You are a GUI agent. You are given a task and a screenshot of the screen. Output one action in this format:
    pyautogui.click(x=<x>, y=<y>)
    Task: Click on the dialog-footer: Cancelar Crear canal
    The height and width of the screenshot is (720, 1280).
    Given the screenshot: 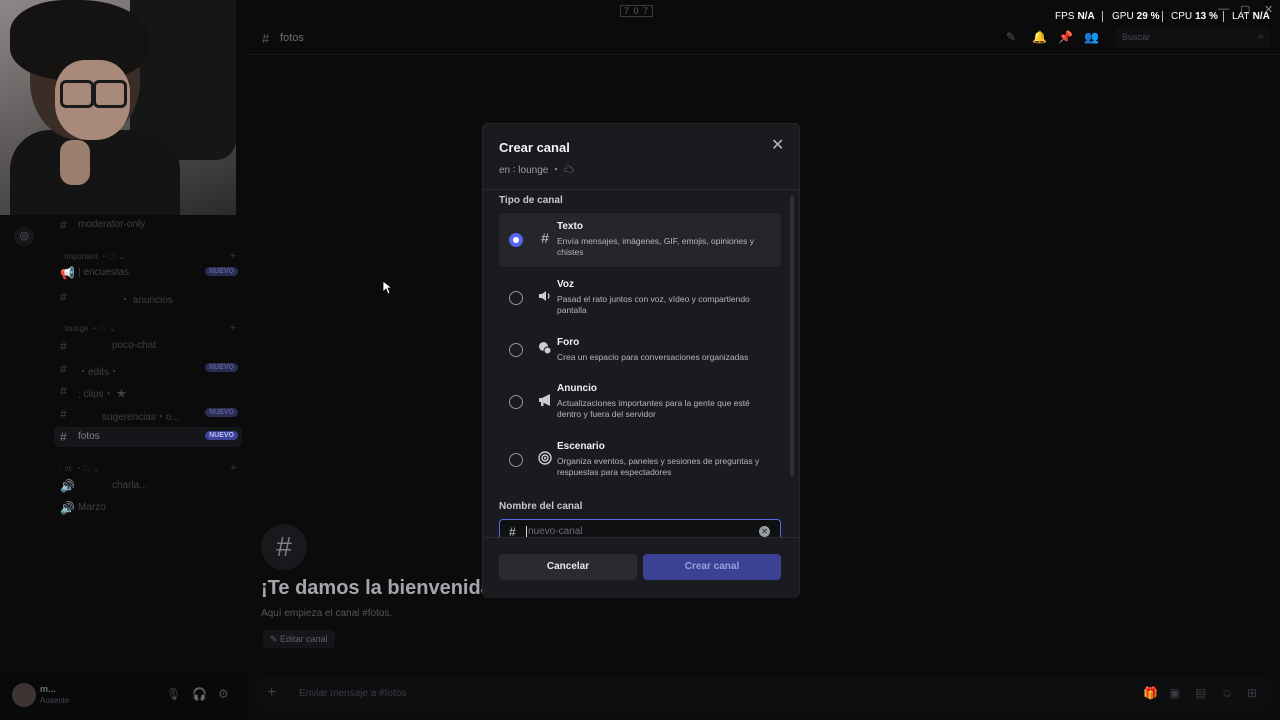 What is the action you would take?
    pyautogui.click(x=641, y=567)
    